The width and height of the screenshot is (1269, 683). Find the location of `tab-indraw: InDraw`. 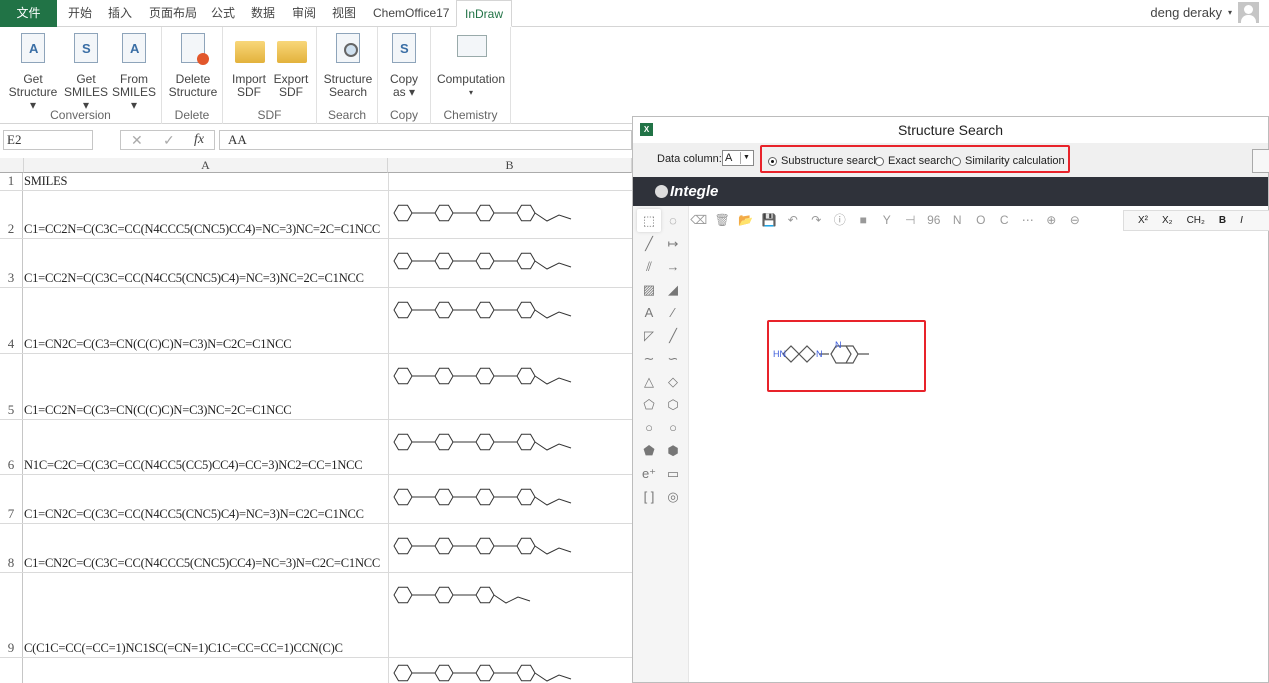

tab-indraw: InDraw is located at coordinates (484, 13).